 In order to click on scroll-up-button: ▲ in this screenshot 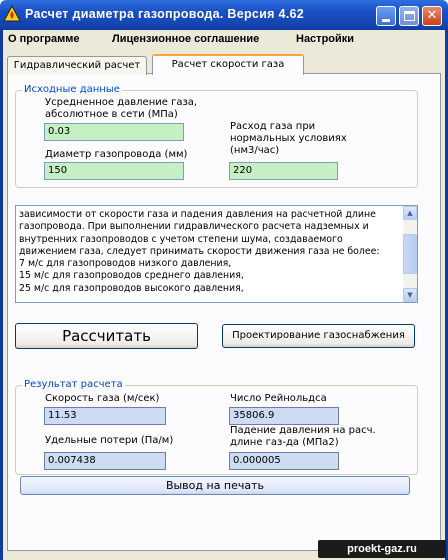, I will do `click(410, 213)`.